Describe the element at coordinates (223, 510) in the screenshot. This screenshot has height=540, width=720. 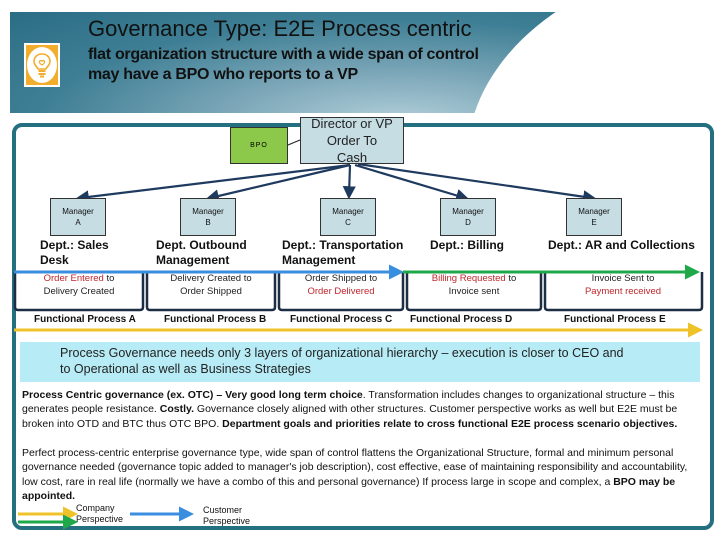
I see `legend-line: Customer` at that location.